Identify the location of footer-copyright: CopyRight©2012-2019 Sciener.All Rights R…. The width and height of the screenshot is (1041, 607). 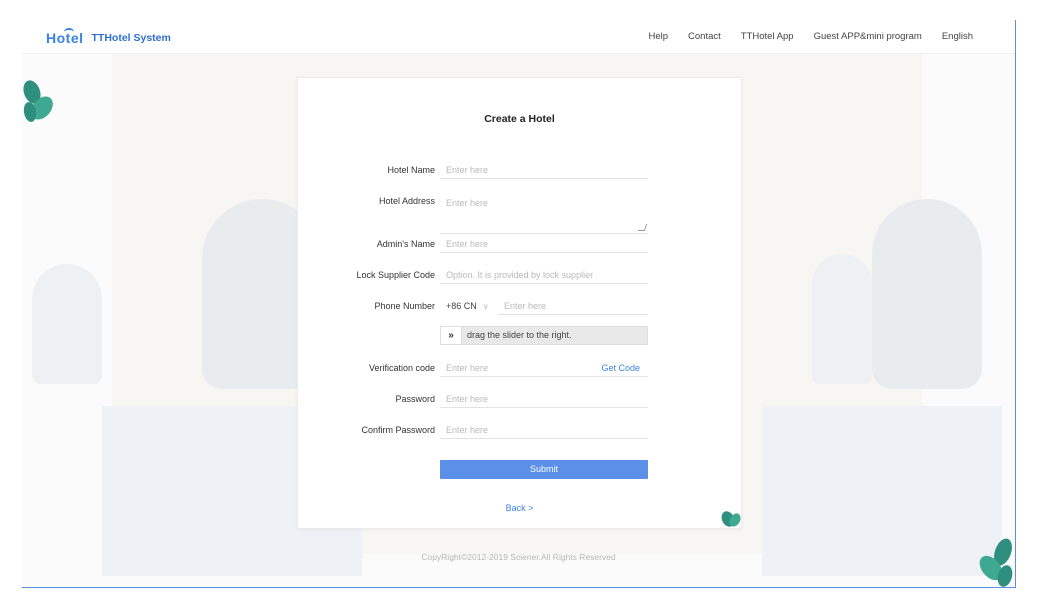
(518, 557).